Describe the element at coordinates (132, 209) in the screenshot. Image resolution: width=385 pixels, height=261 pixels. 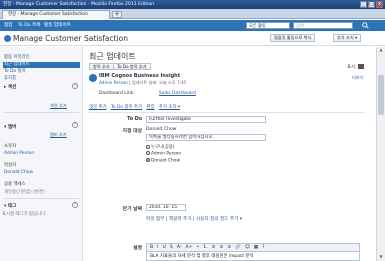
I see `due-date-label: 만기 날짜` at that location.